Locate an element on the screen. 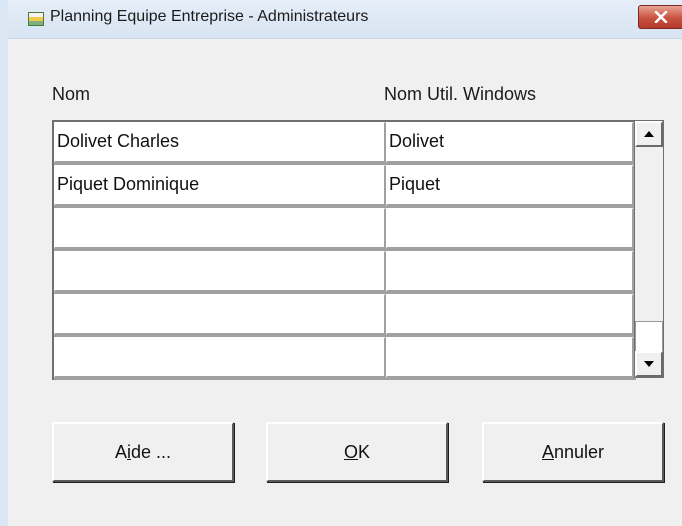 The height and width of the screenshot is (526, 682). close-icon is located at coordinates (661, 17).